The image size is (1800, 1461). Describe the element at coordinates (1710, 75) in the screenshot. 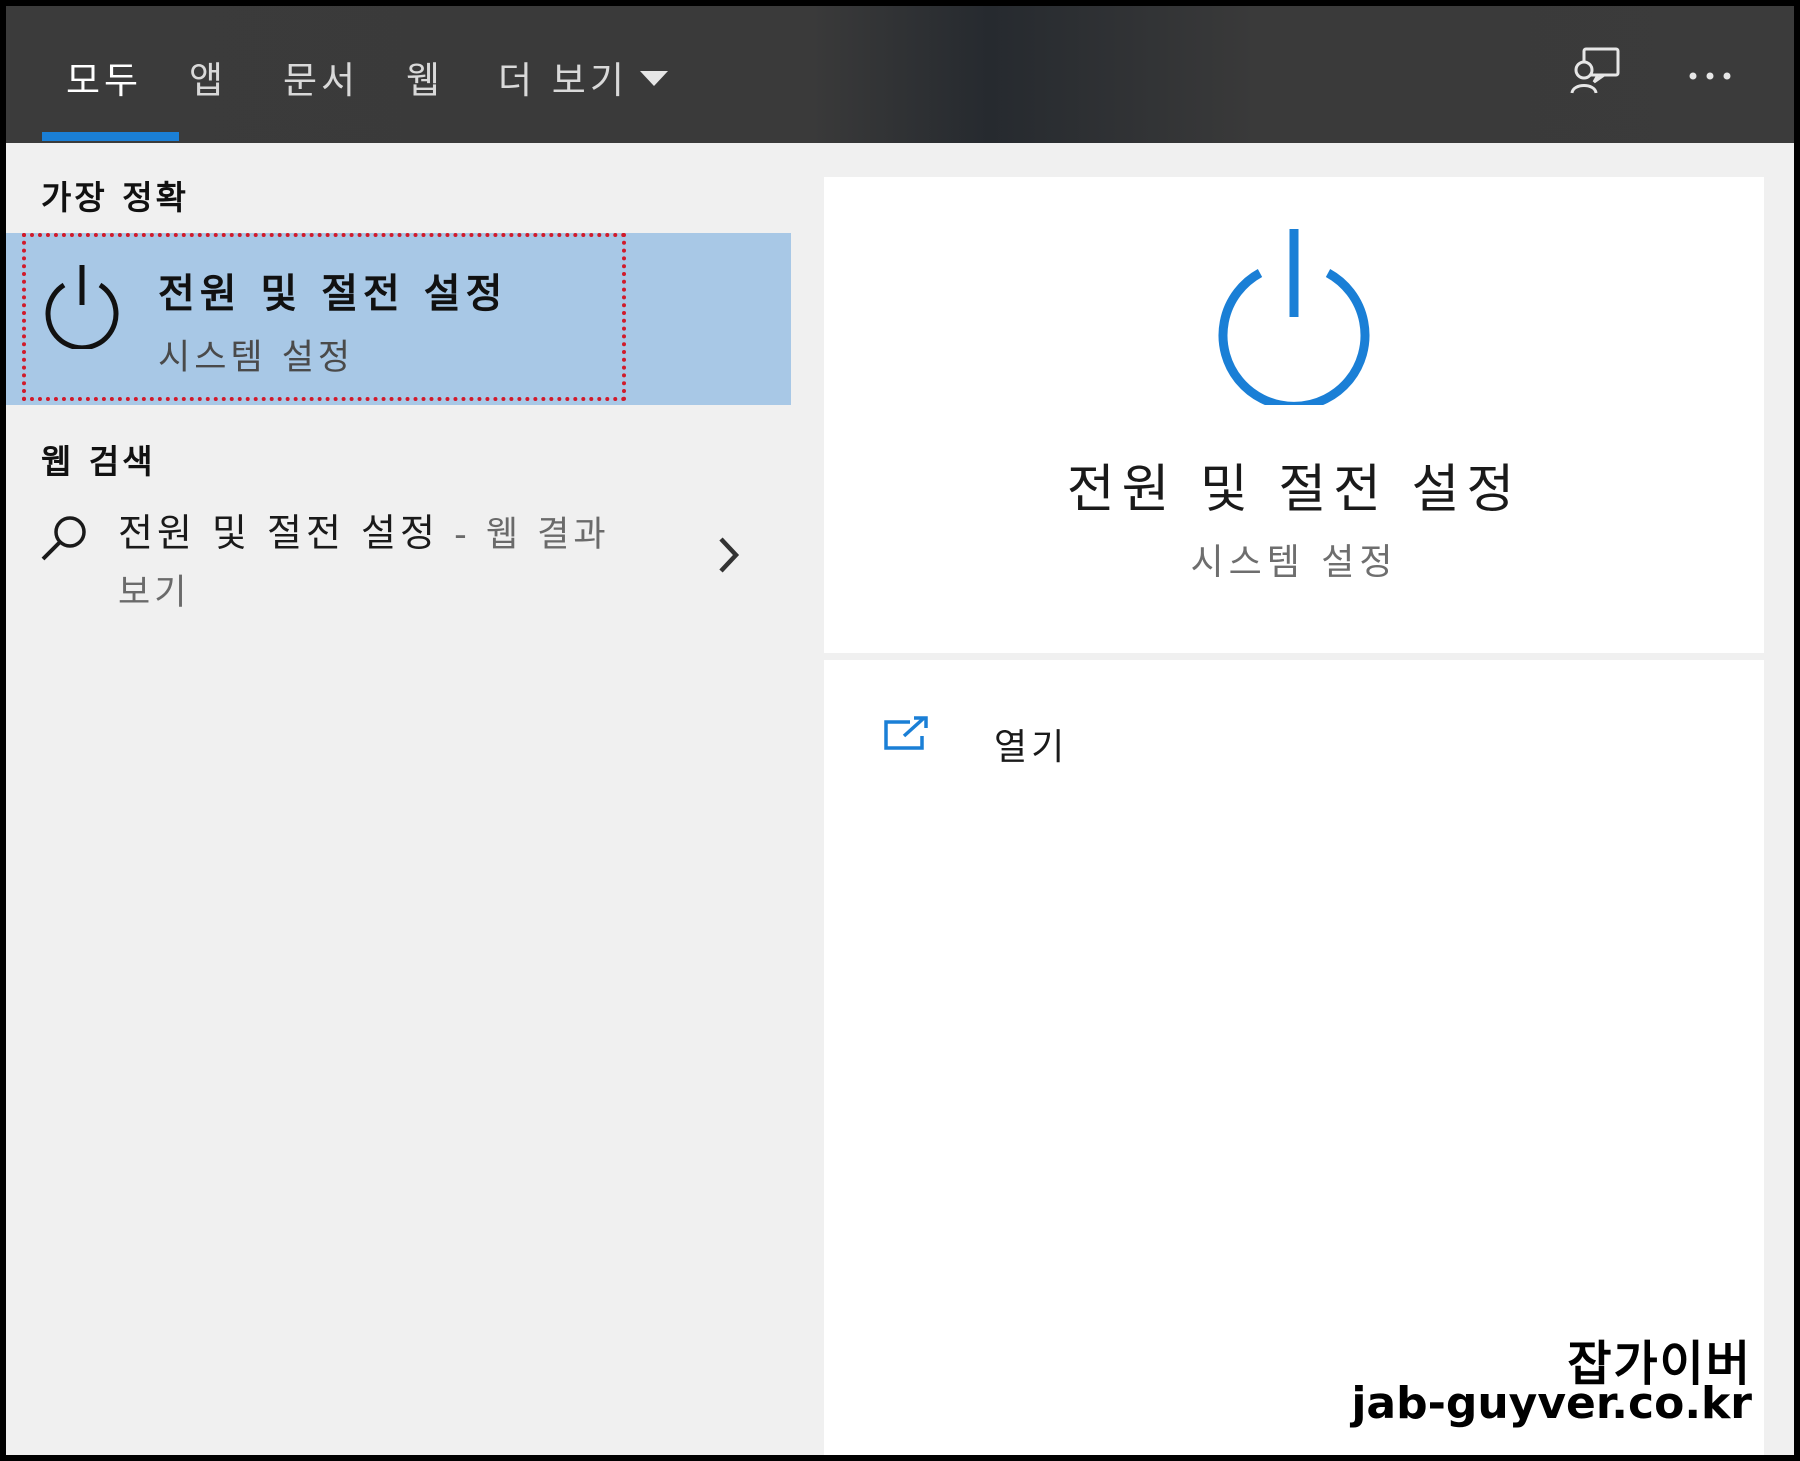

I see `more-options-icon` at that location.